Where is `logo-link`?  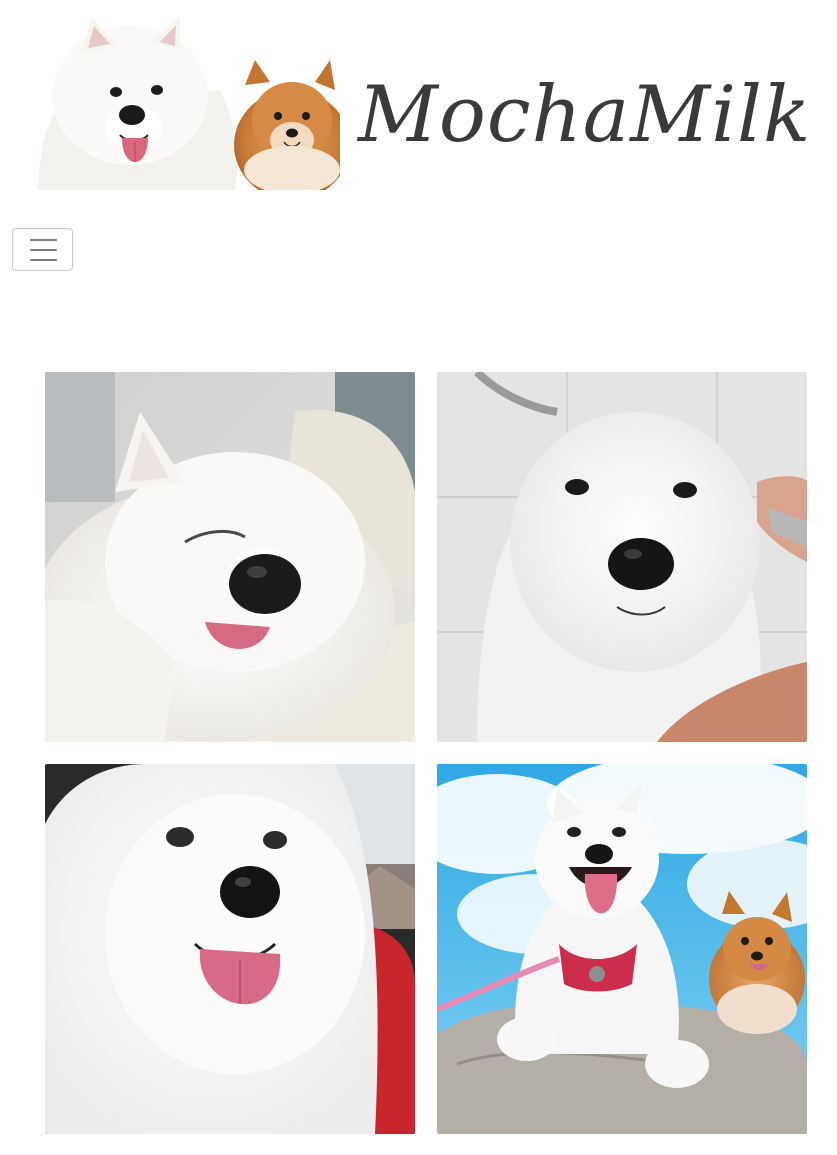 logo-link is located at coordinates (190, 105).